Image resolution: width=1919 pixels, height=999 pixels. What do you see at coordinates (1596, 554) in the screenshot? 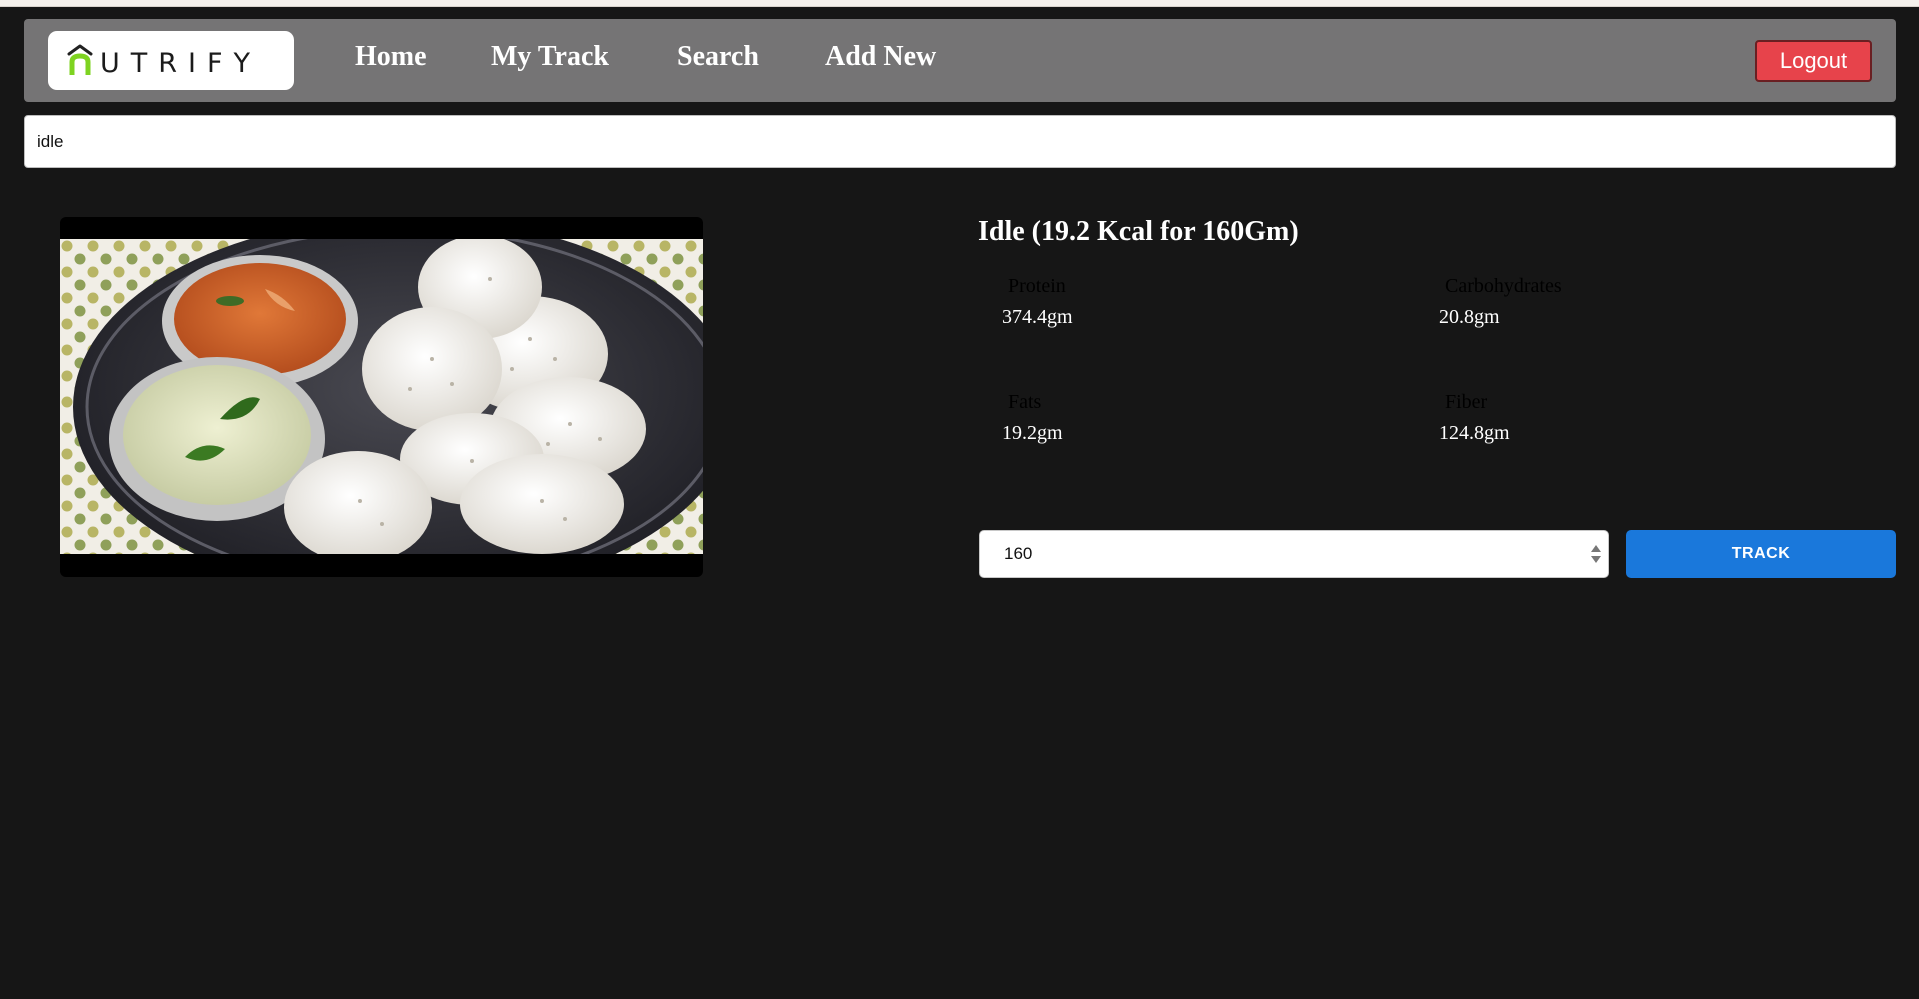
I see `spinner-arrows-icon` at bounding box center [1596, 554].